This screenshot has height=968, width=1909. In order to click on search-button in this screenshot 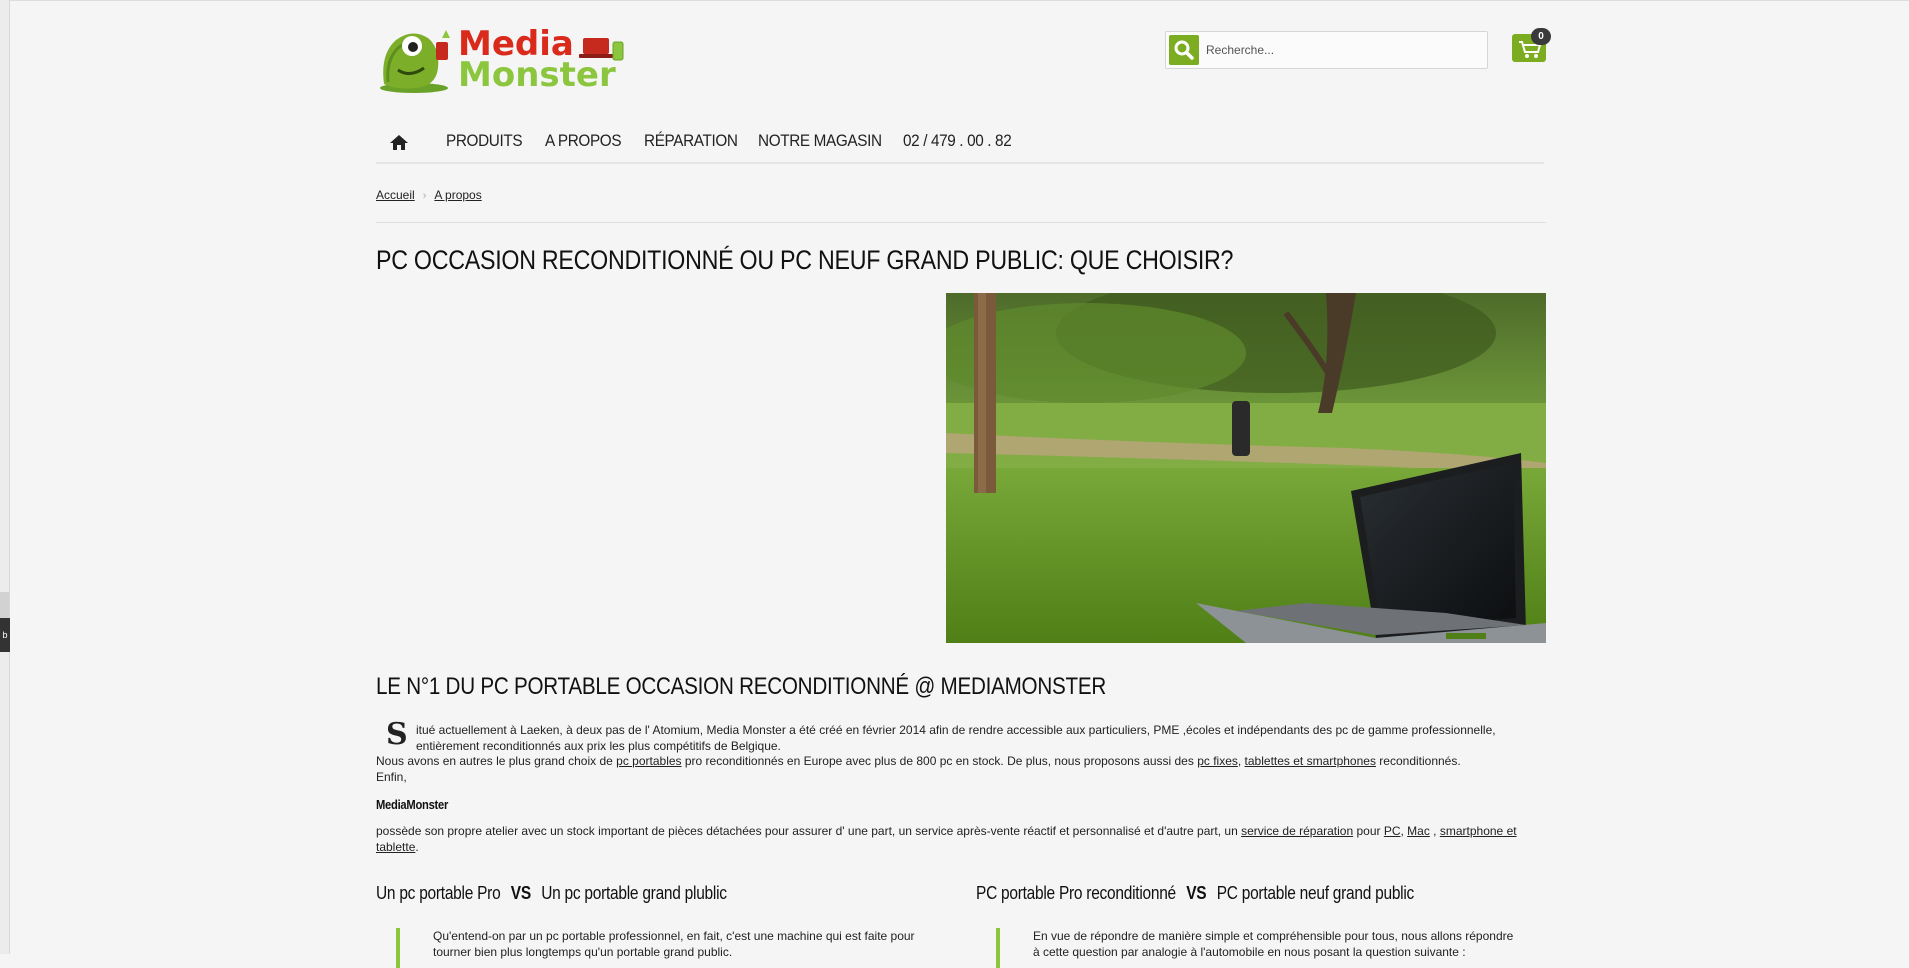, I will do `click(1184, 50)`.